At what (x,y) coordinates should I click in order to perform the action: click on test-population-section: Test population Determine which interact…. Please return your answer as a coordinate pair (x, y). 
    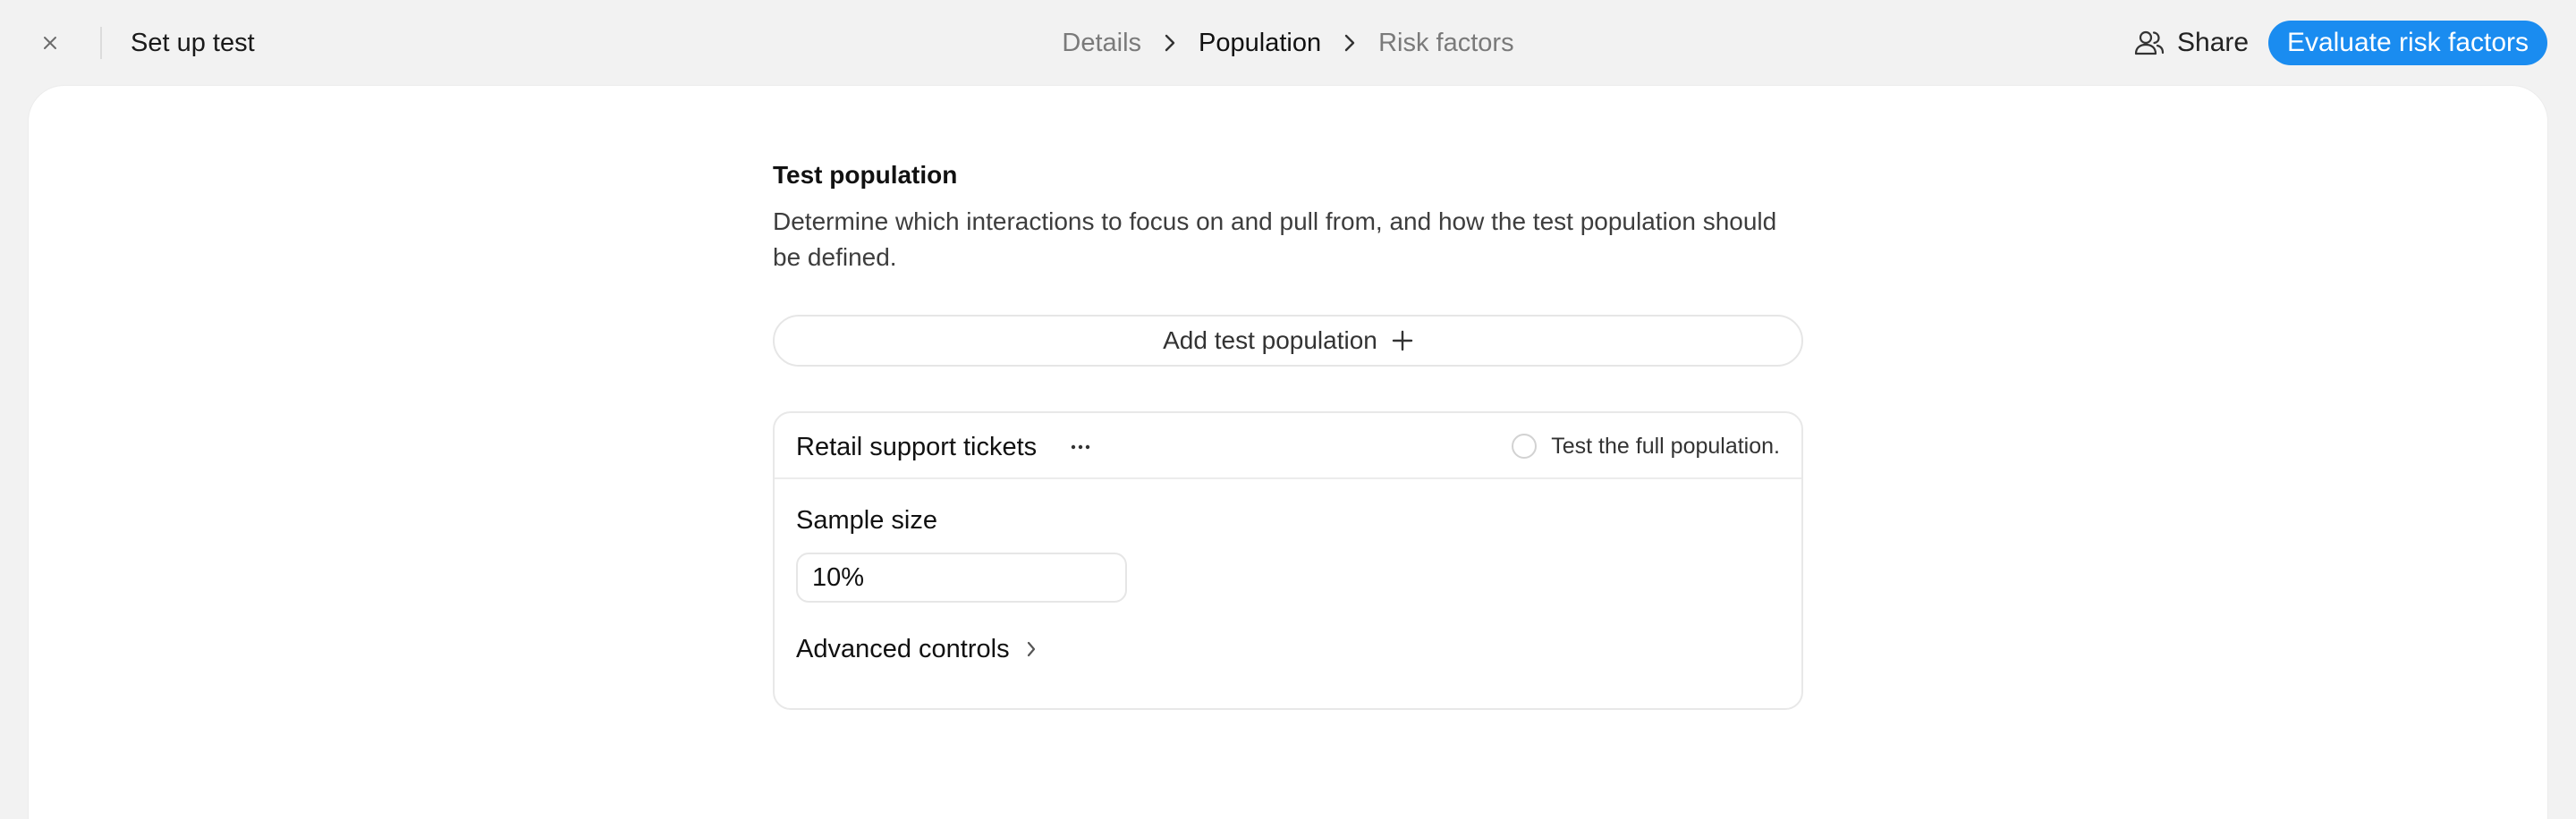
    Looking at the image, I should click on (1288, 217).